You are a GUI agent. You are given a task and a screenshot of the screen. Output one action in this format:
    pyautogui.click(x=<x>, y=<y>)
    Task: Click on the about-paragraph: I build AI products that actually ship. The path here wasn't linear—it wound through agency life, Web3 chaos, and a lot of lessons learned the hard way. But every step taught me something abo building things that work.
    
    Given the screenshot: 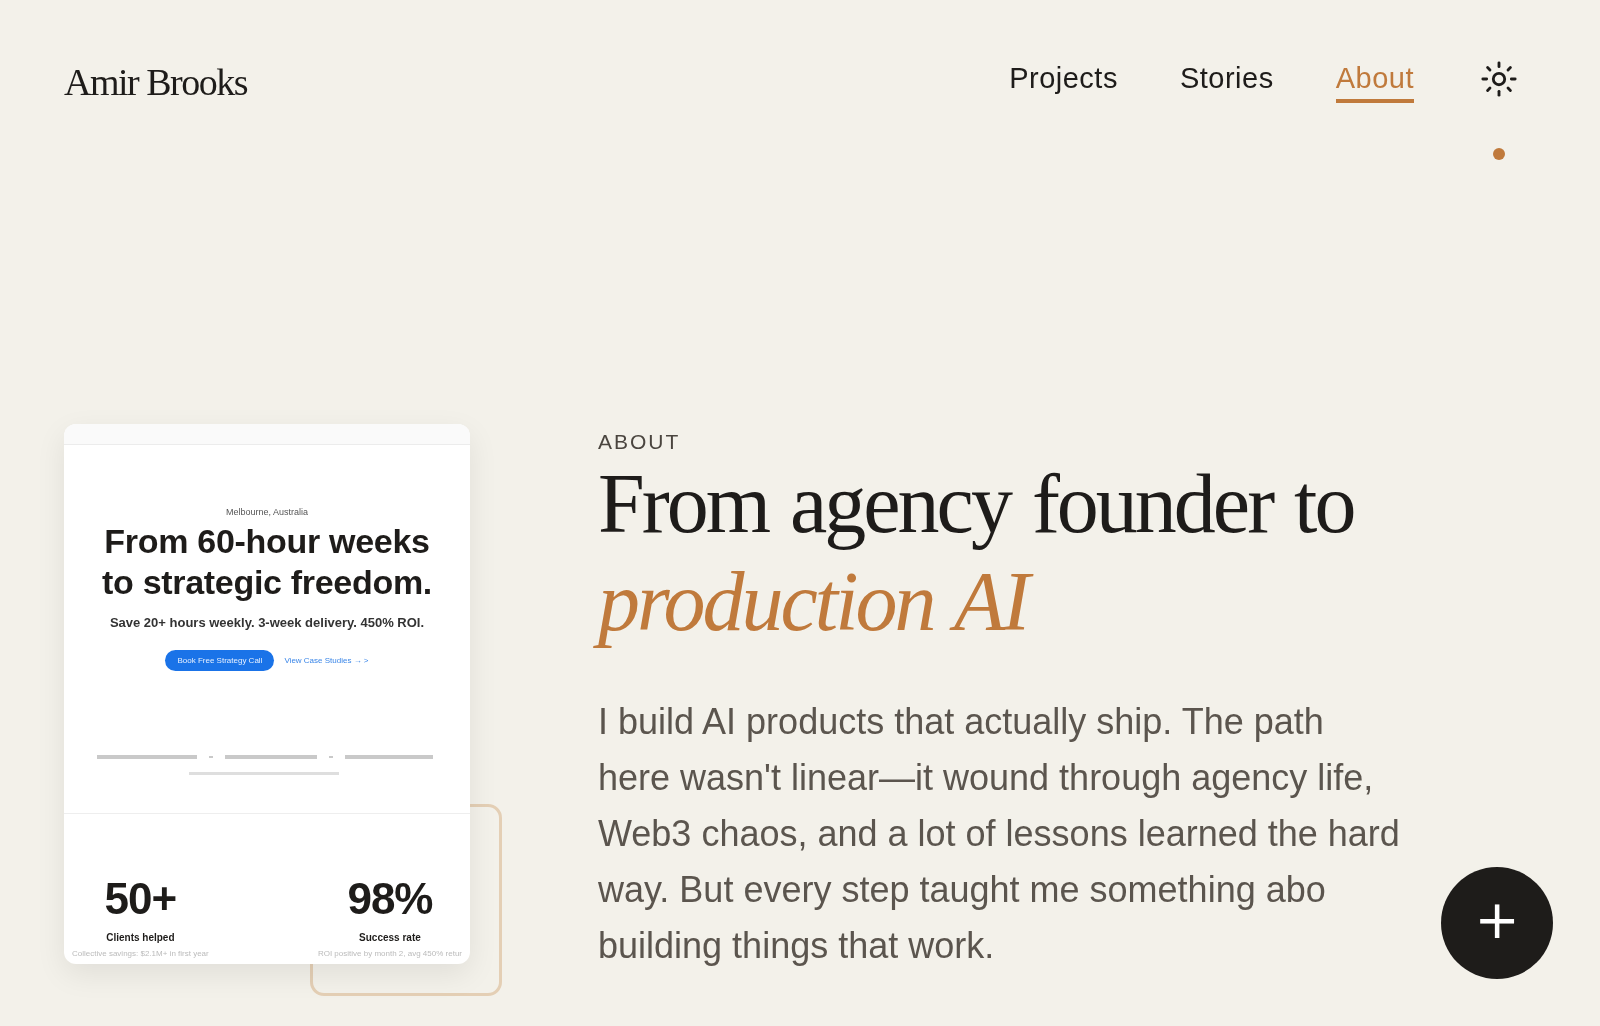 What is the action you would take?
    pyautogui.click(x=999, y=834)
    